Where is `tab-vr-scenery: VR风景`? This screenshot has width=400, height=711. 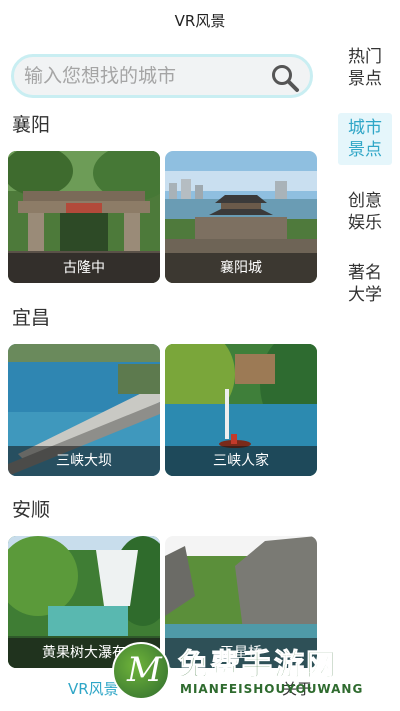
tab-vr-scenery: VR风景 is located at coordinates (93, 688).